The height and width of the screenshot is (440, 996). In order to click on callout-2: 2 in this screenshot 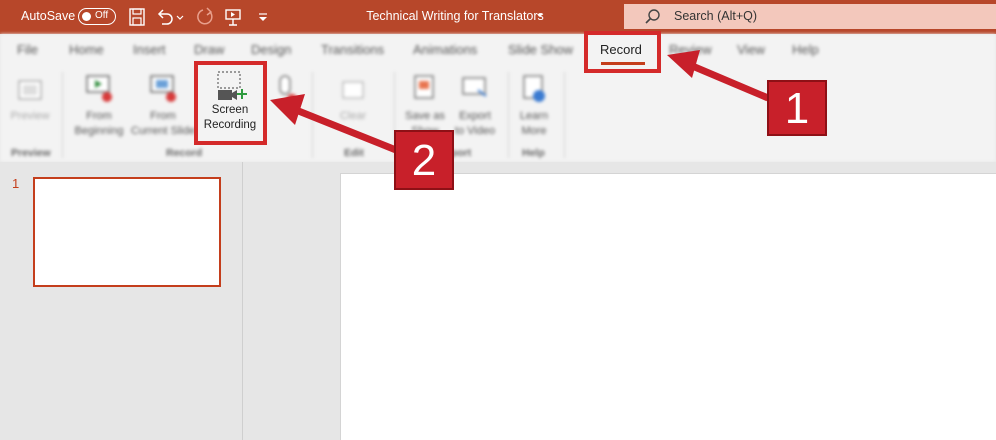, I will do `click(424, 160)`.